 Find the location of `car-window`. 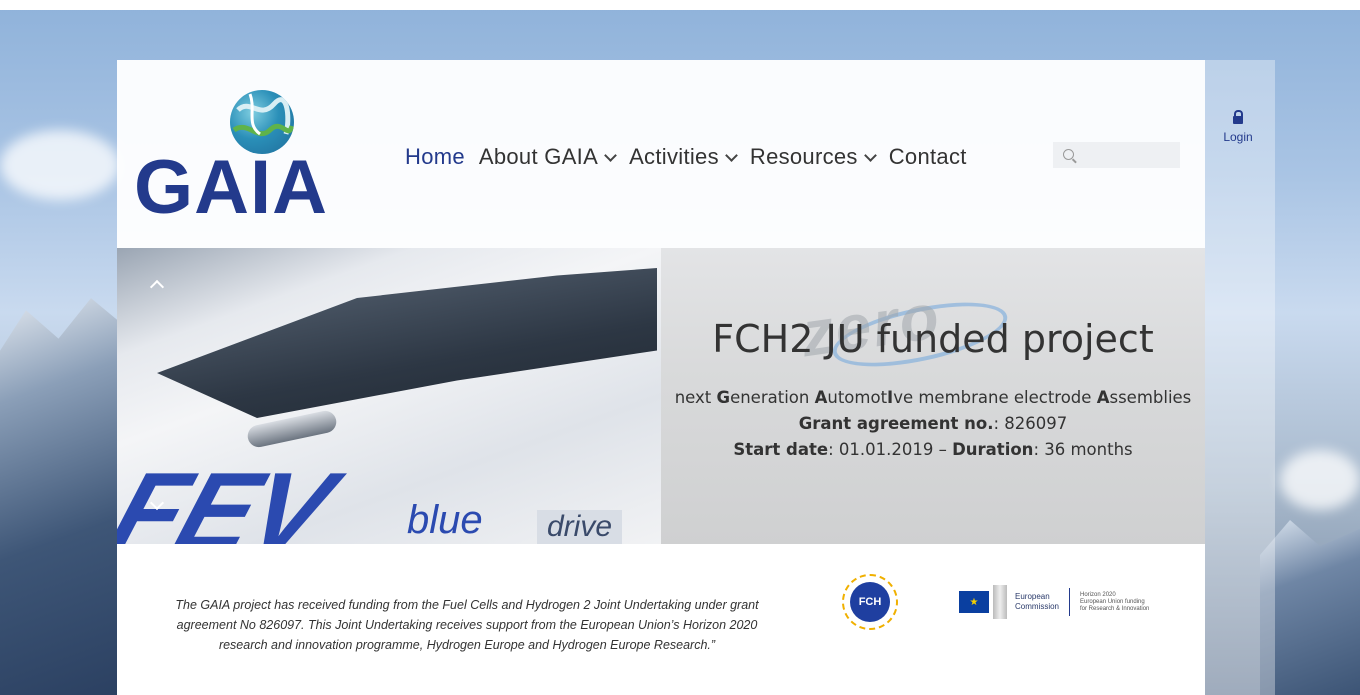

car-window is located at coordinates (407, 343).